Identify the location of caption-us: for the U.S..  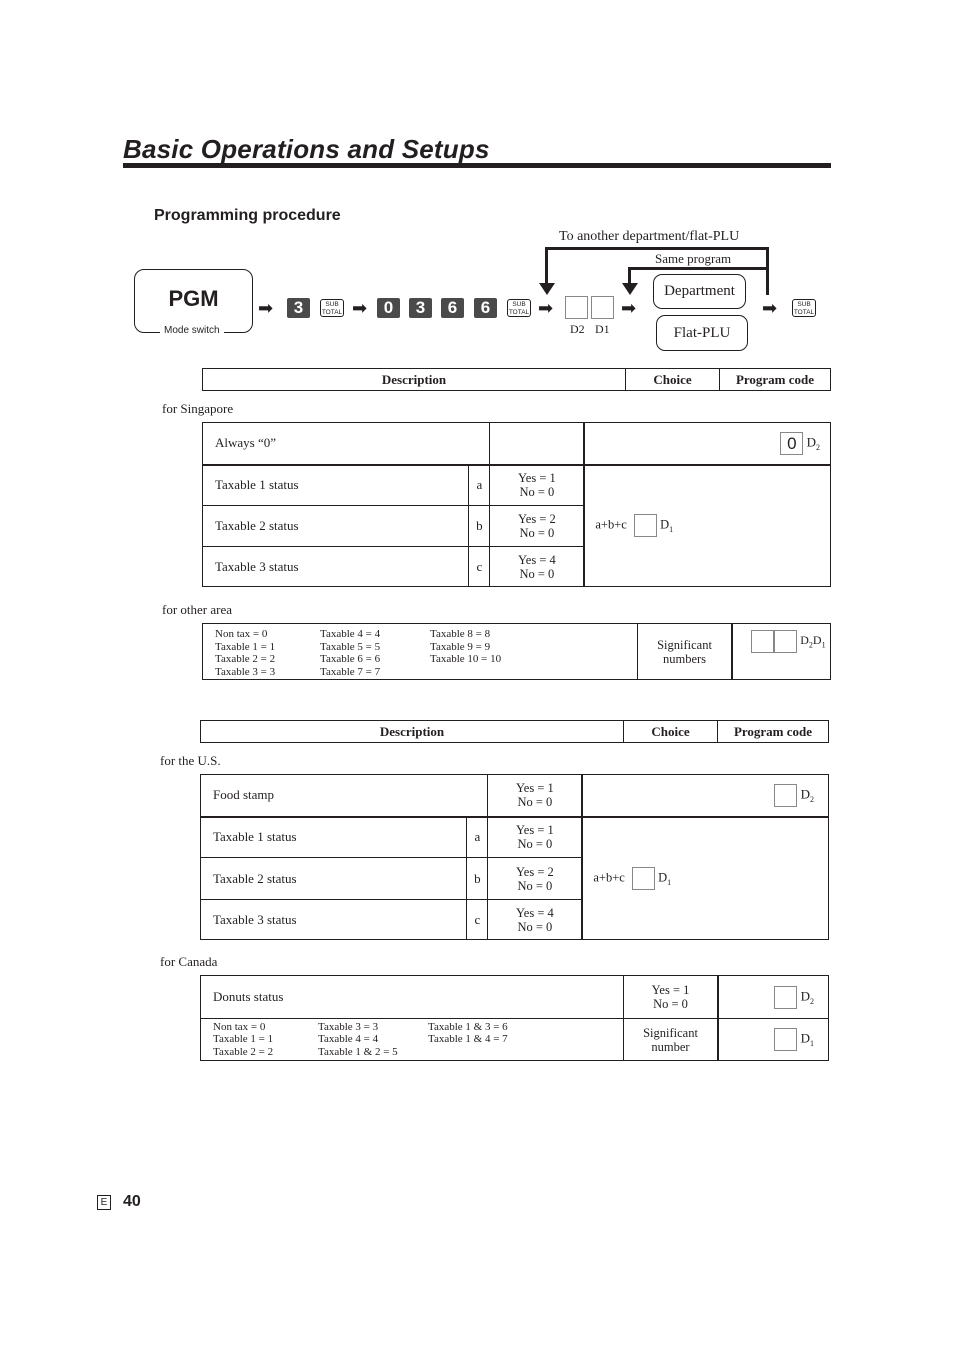
(190, 760).